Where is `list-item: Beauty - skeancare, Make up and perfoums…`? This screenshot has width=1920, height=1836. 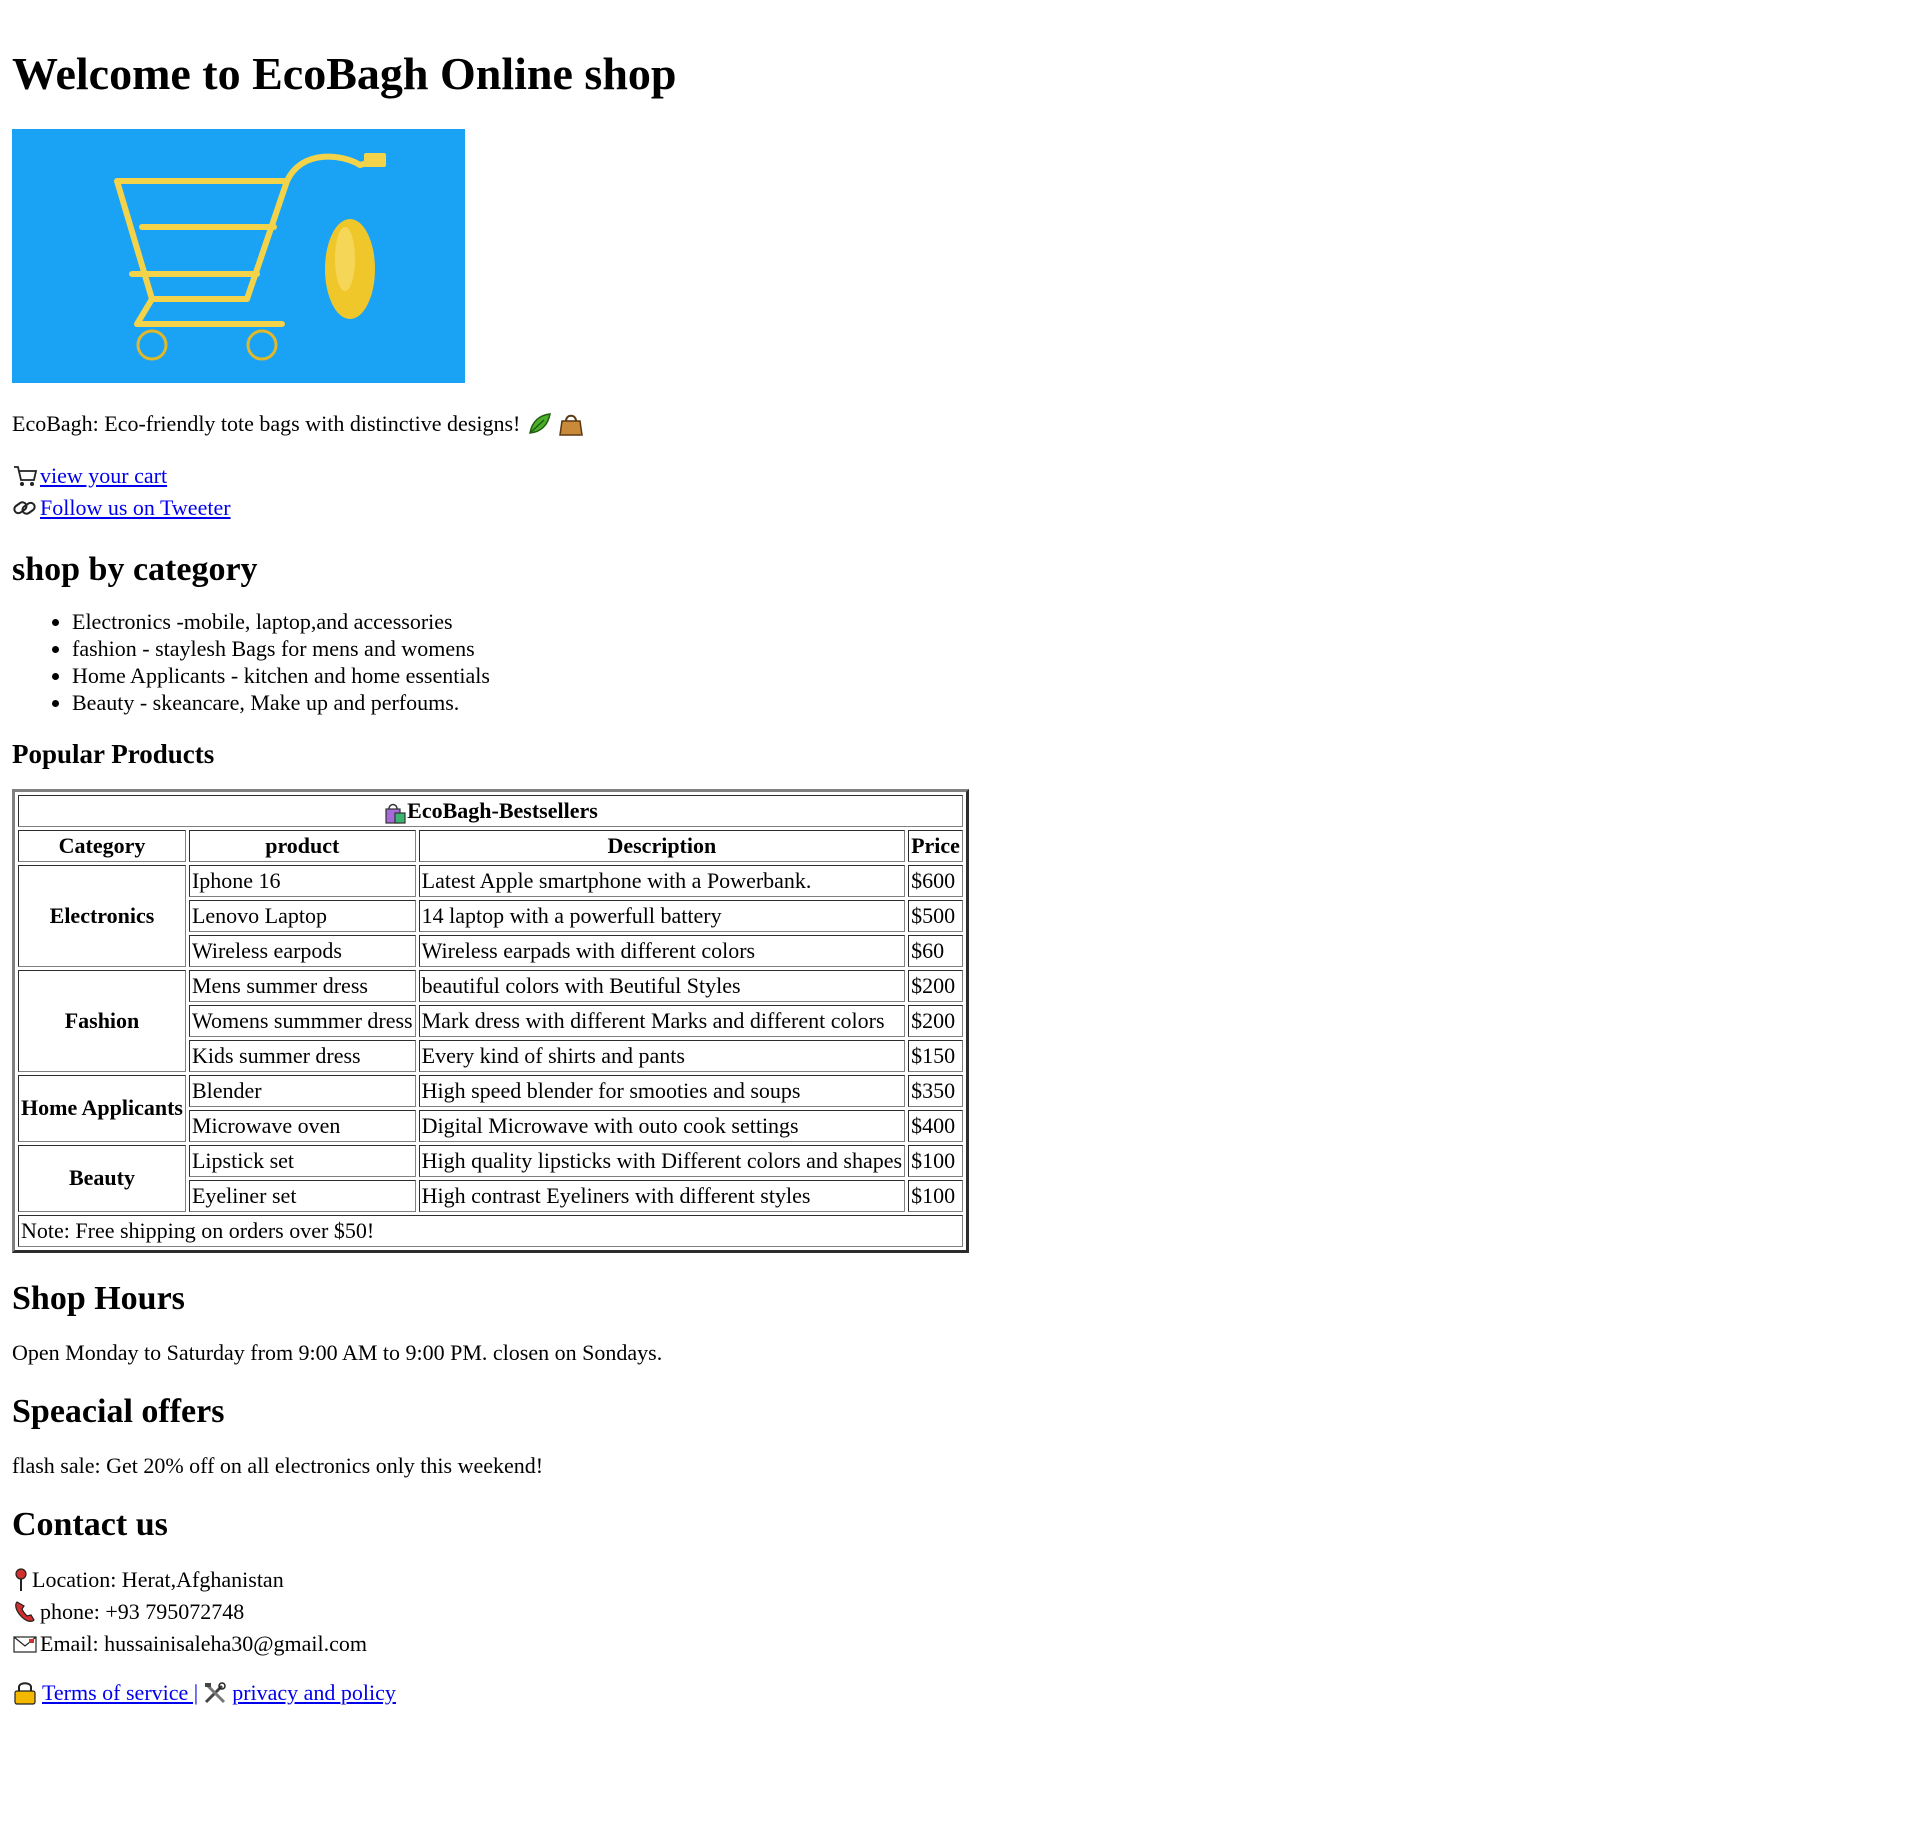 list-item: Beauty - skeancare, Make up and perfoums… is located at coordinates (990, 702).